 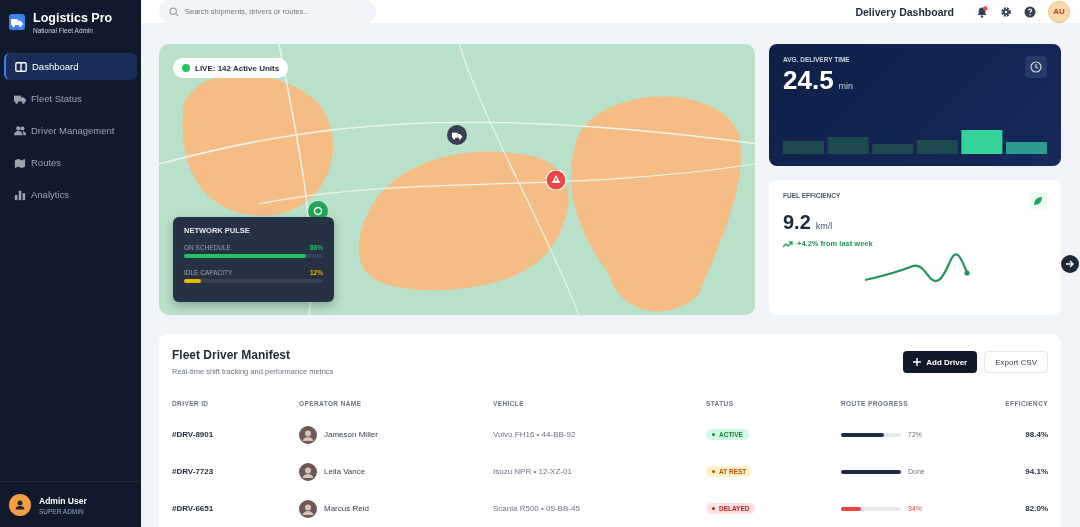 What do you see at coordinates (193, 509) in the screenshot?
I see `table-cell-text: #DRV-6651` at bounding box center [193, 509].